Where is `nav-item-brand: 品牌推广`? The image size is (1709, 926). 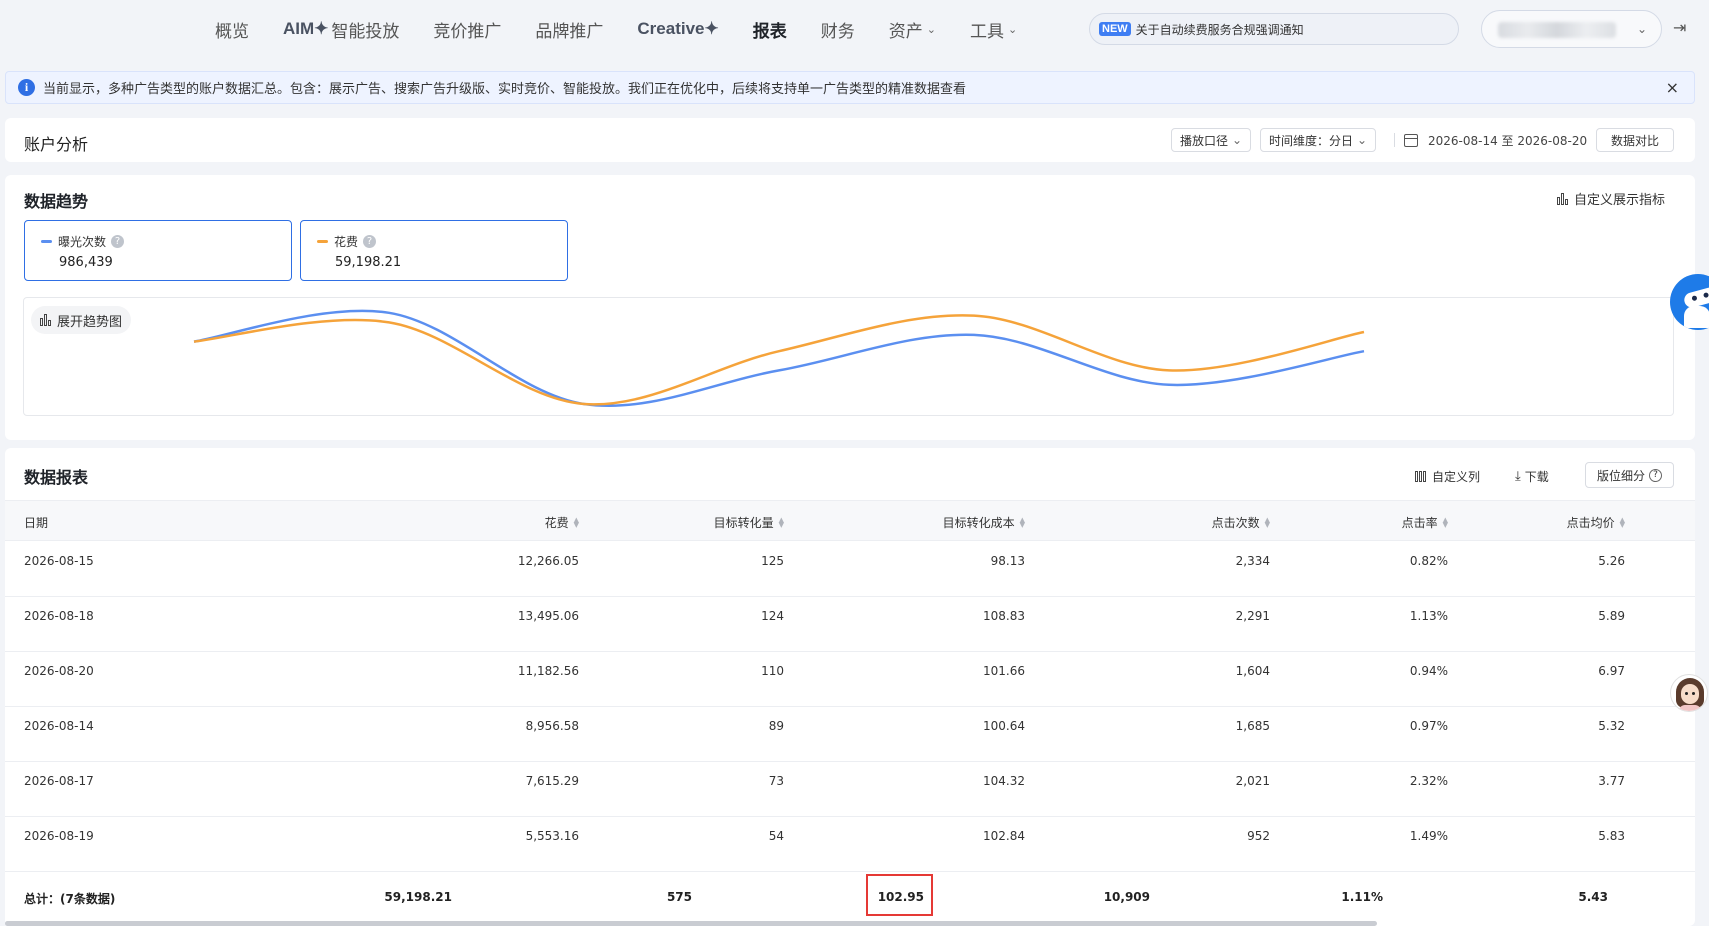
nav-item-brand: 品牌推广 is located at coordinates (569, 29).